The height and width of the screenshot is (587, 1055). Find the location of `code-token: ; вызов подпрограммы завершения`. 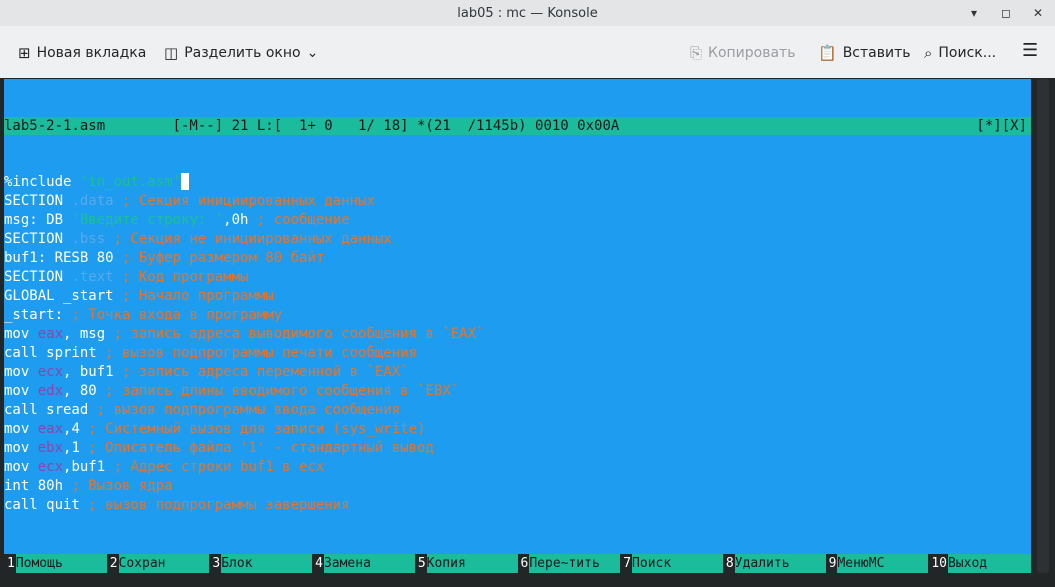

code-token: ; вызов подпрограммы завершения is located at coordinates (214, 505).